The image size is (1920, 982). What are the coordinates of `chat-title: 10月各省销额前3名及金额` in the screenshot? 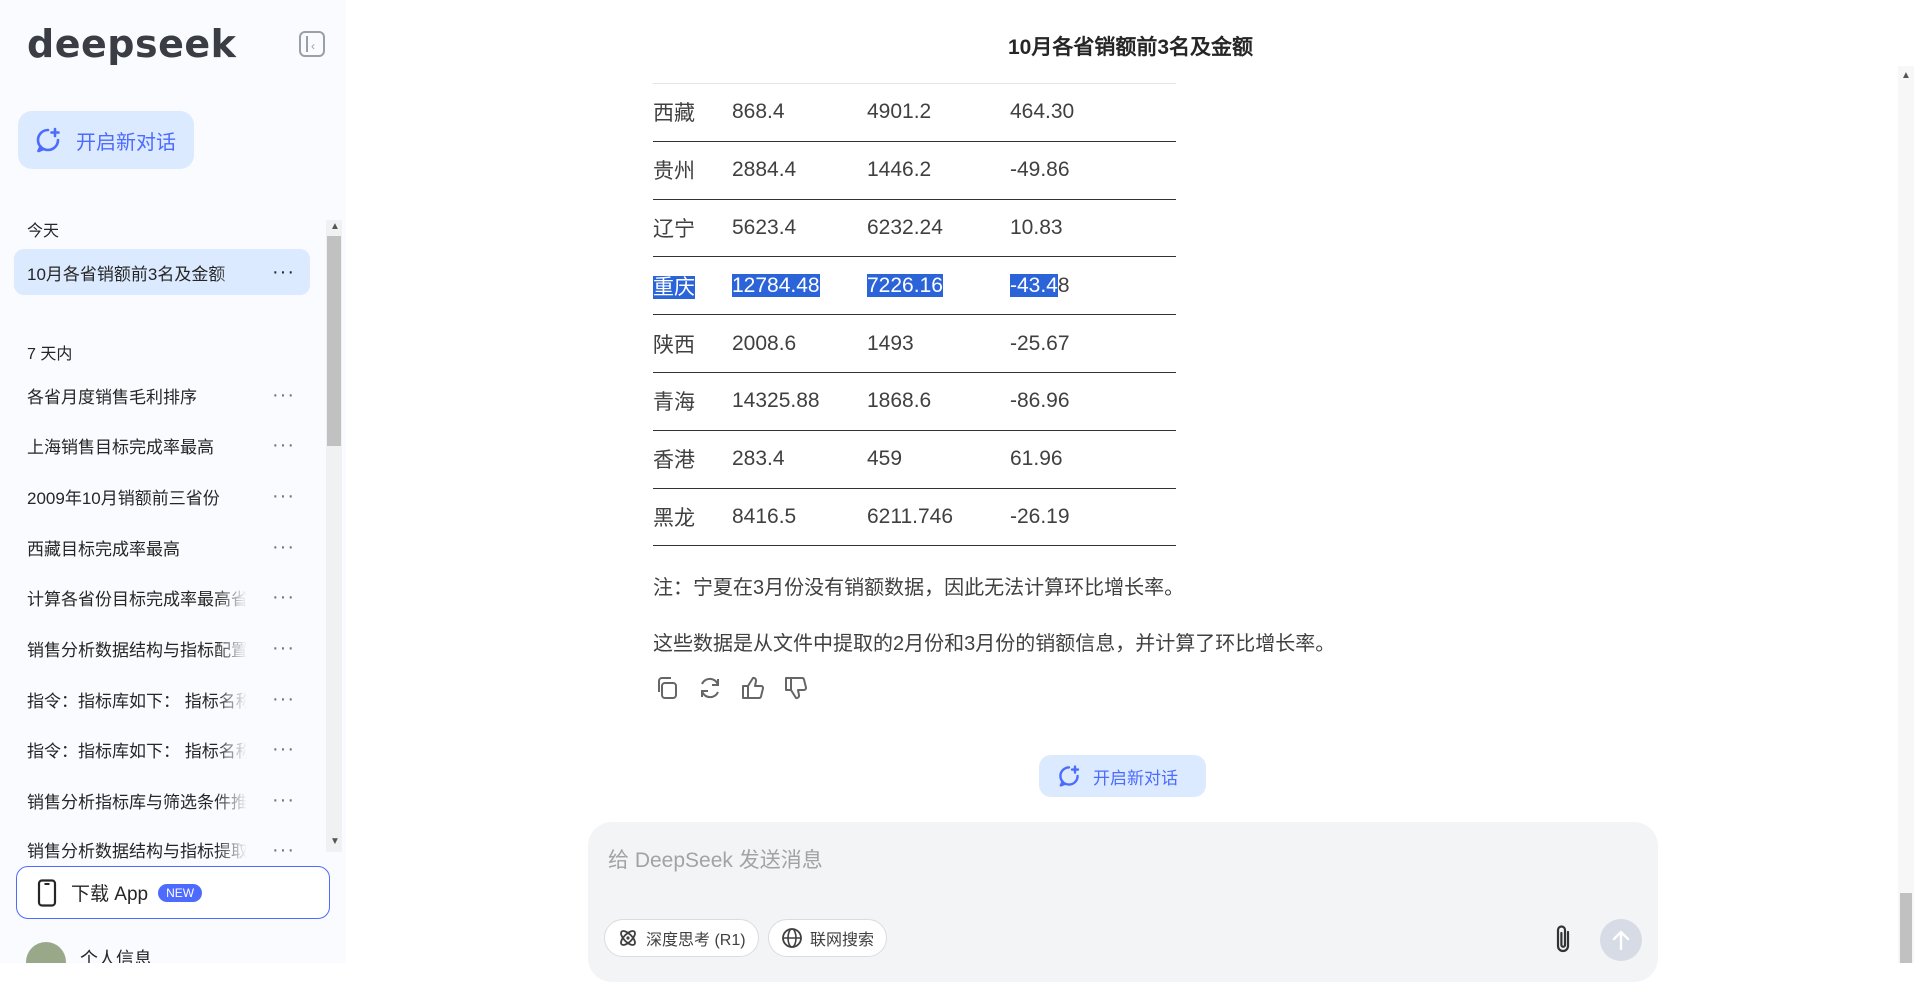 It's located at (1131, 47).